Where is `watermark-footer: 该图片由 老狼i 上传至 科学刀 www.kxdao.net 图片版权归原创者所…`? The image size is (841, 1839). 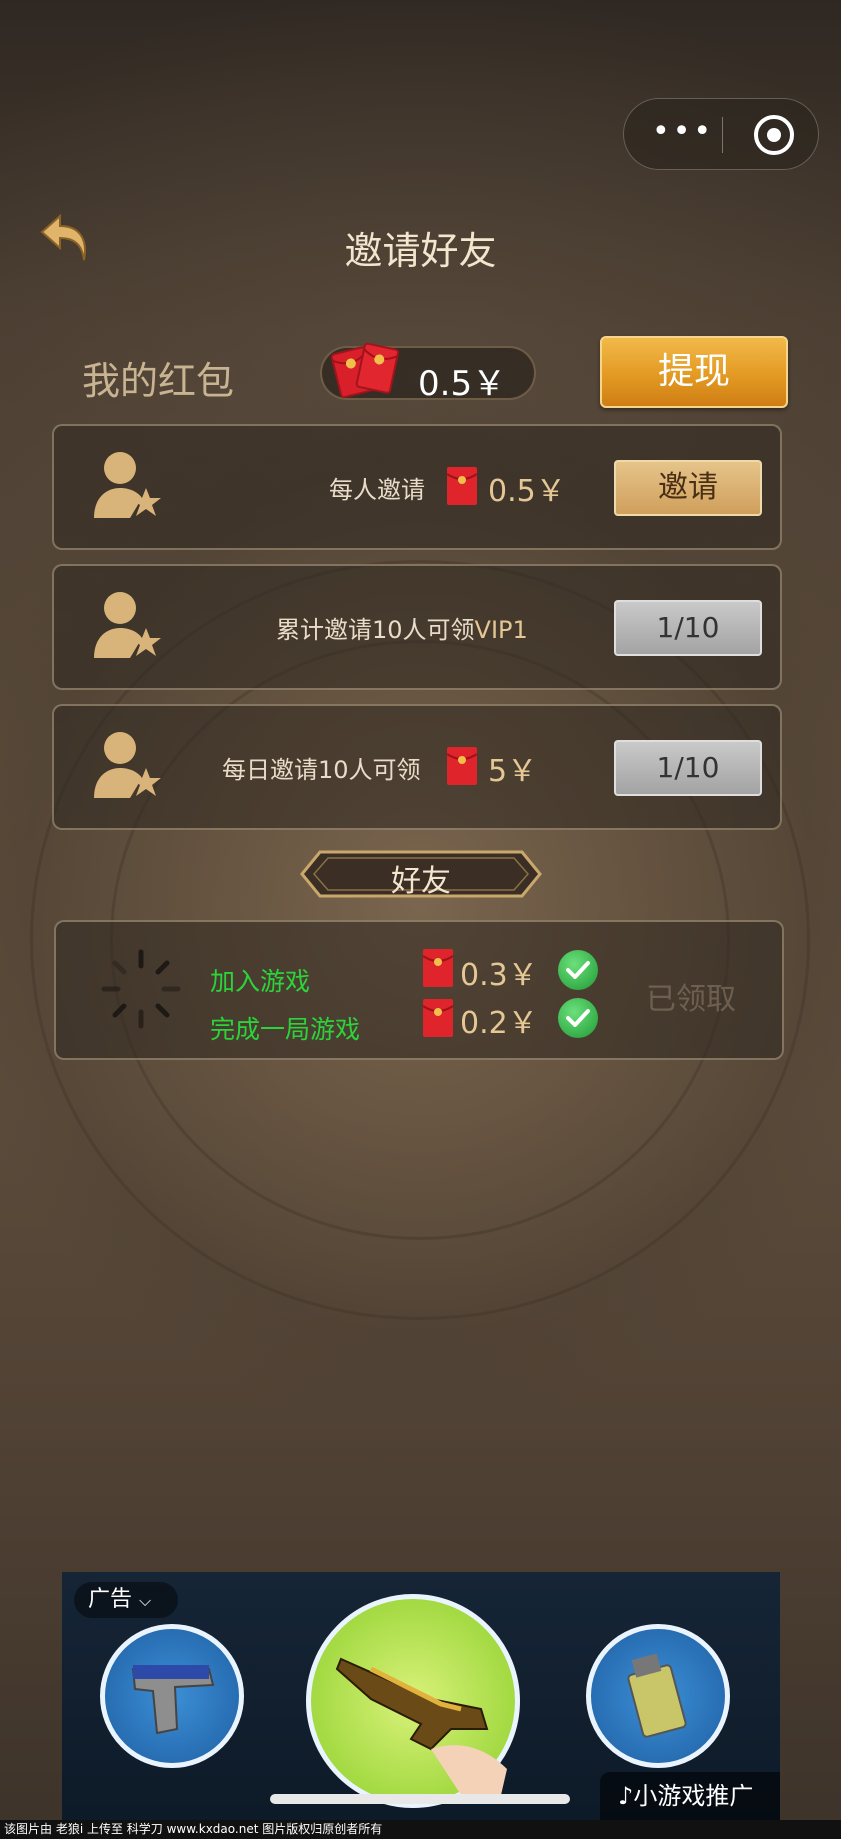 watermark-footer: 该图片由 老狼i 上传至 科学刀 www.kxdao.net 图片版权归原创者所… is located at coordinates (420, 1829).